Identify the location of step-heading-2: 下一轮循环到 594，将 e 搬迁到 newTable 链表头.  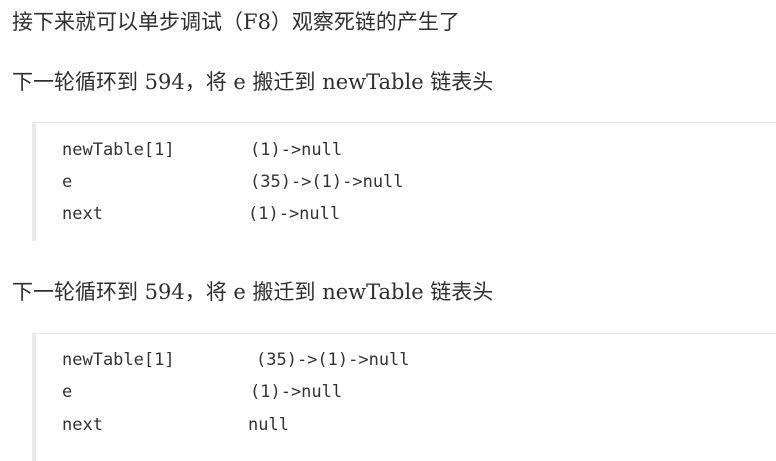
(253, 292).